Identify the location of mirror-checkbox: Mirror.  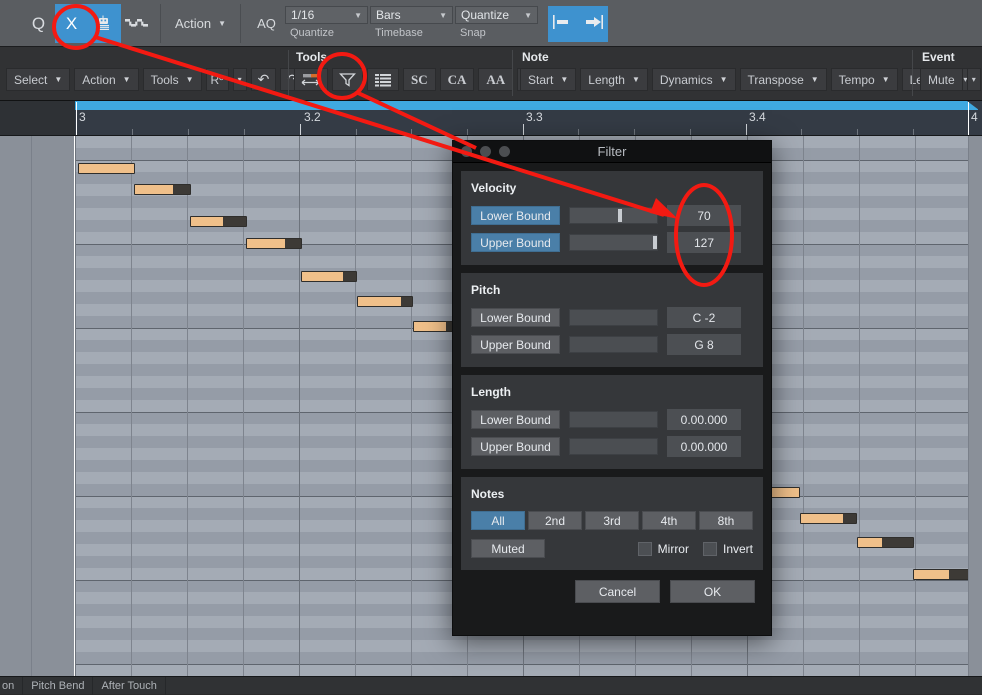
(663, 548).